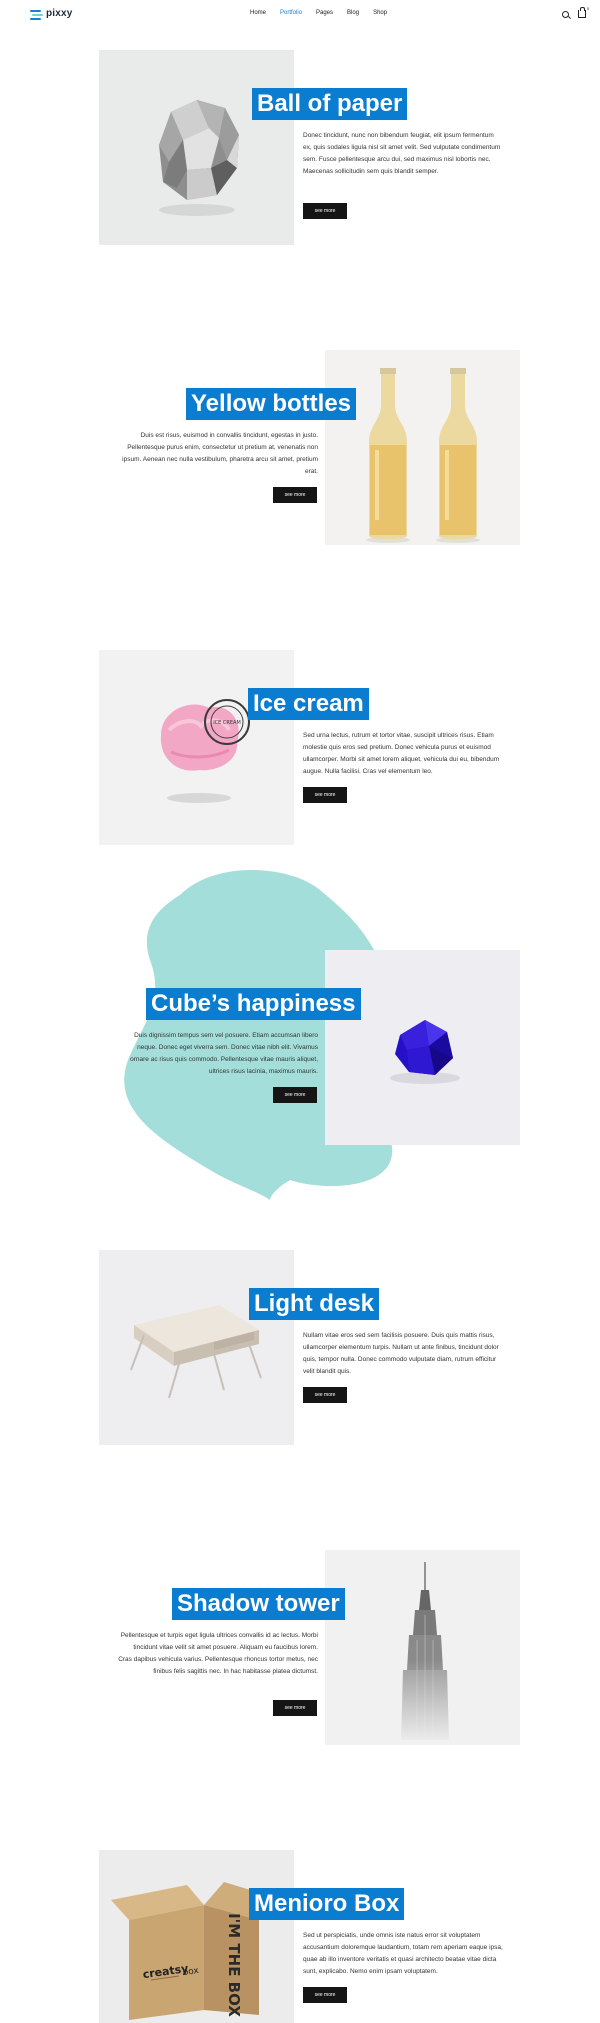 The width and height of the screenshot is (600, 2023). Describe the element at coordinates (582, 12) in the screenshot. I see `cart-icon` at that location.